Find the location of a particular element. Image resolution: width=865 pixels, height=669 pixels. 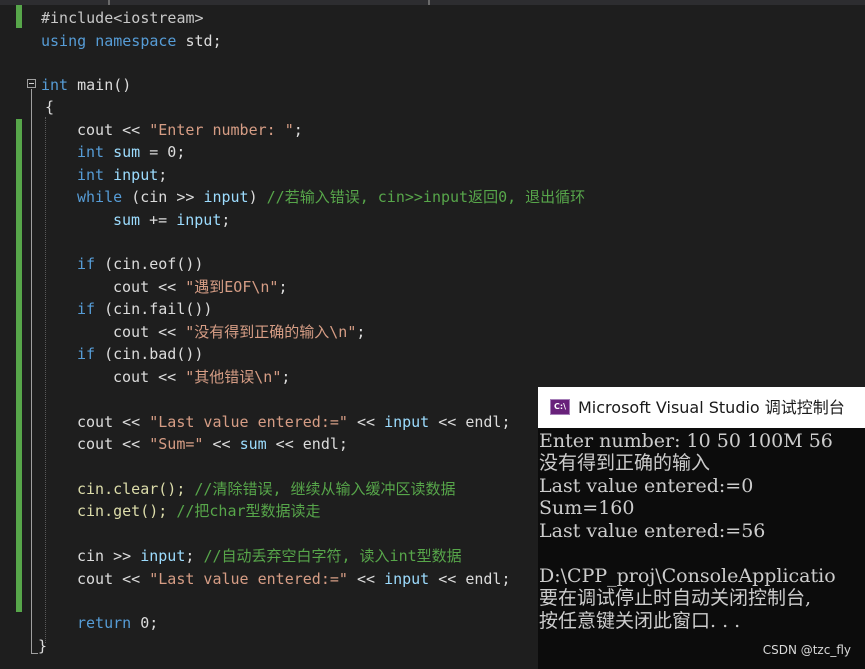

code-line: } is located at coordinates (42, 646).